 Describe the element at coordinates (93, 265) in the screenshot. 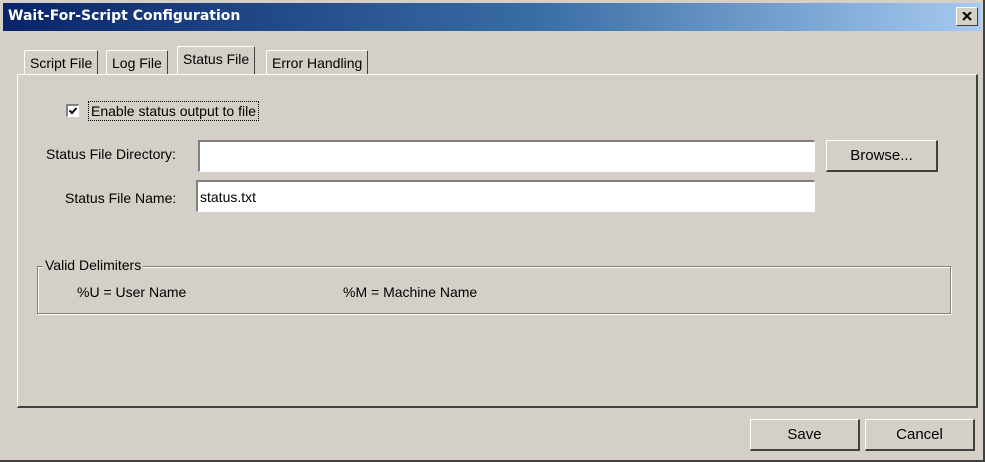

I see `valid-delimiters-title: Valid Delimiters` at that location.